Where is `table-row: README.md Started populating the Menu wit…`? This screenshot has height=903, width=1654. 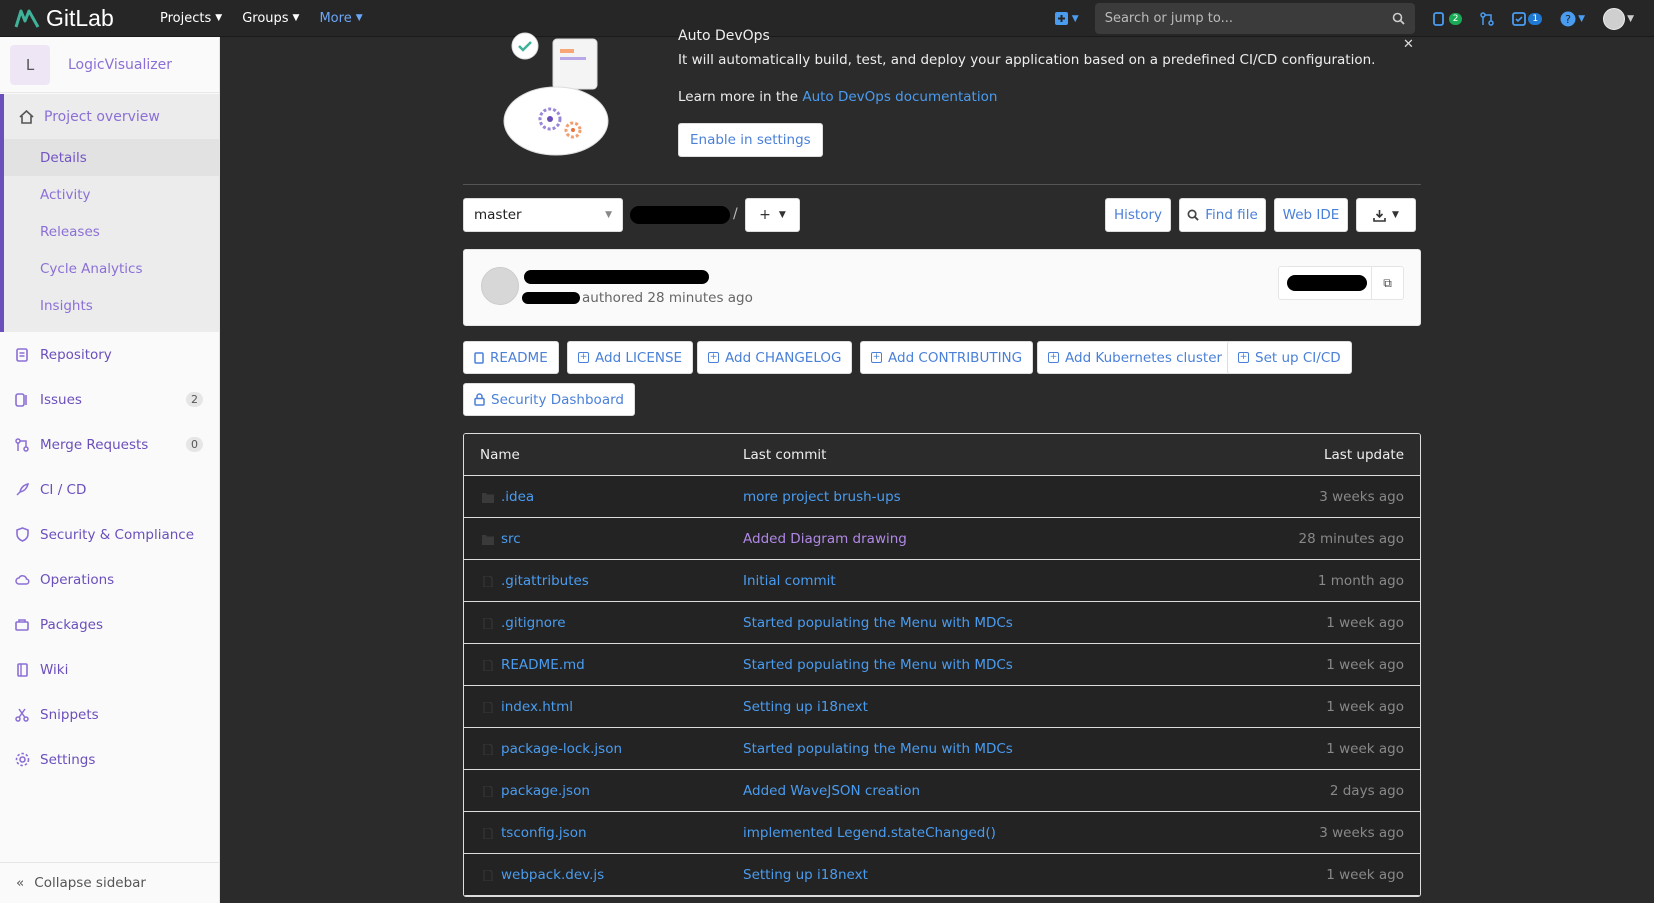 table-row: README.md Started populating the Menu wit… is located at coordinates (942, 665).